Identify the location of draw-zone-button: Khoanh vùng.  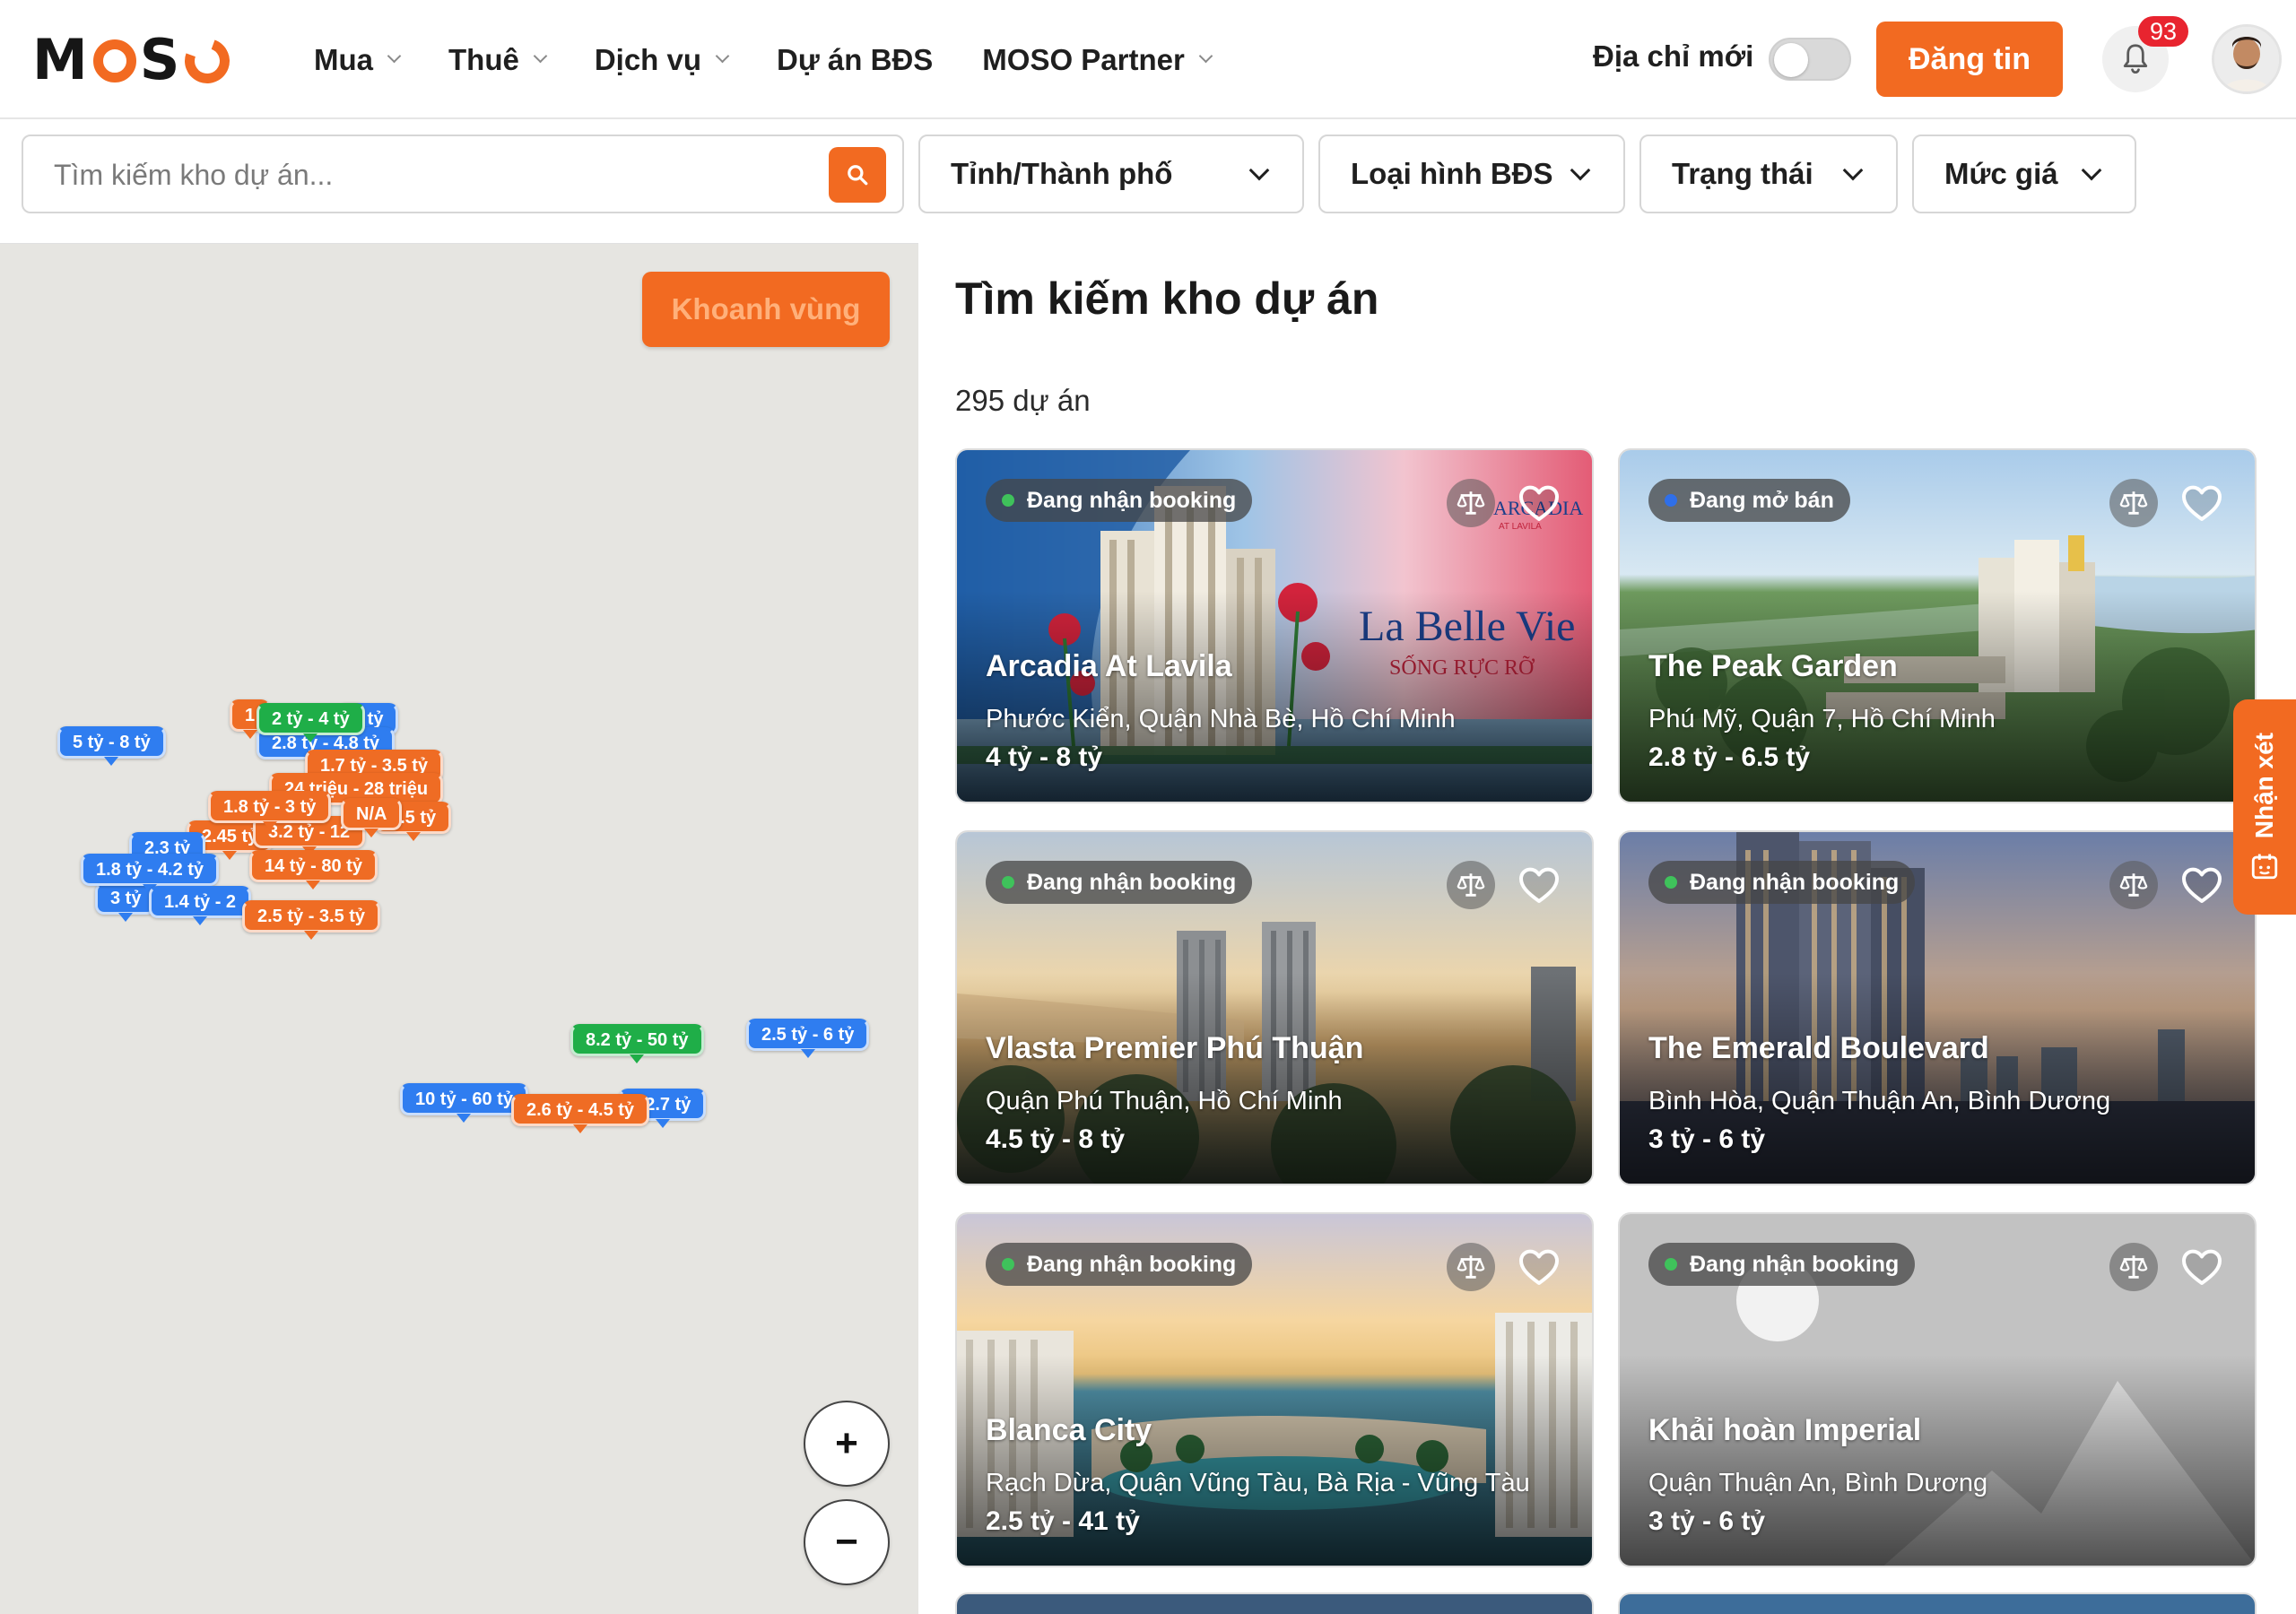
(766, 309).